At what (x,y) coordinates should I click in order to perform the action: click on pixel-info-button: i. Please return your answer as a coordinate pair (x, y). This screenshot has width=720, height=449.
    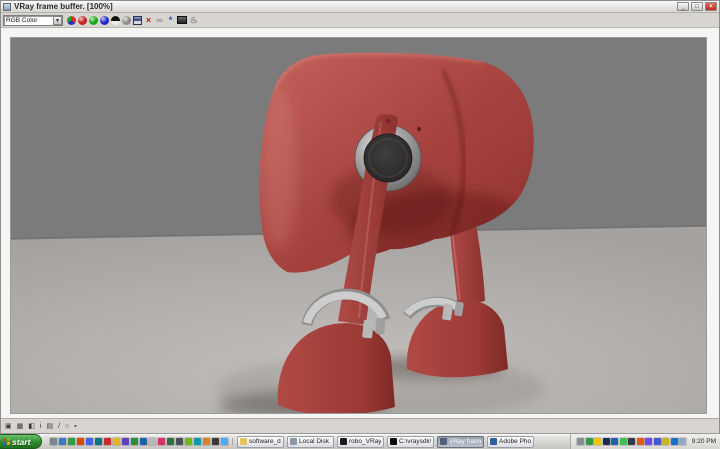
    Looking at the image, I should click on (41, 427).